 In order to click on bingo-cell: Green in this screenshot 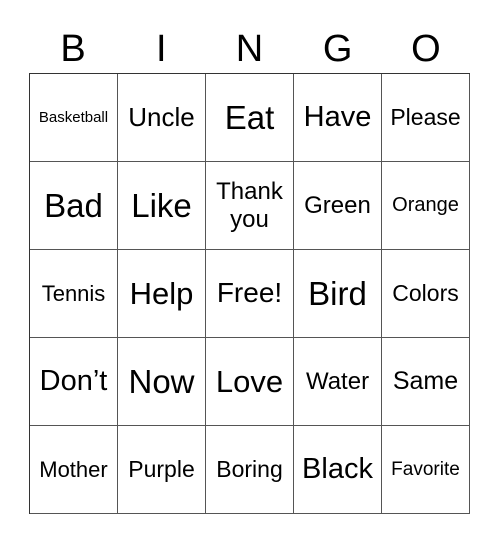, I will do `click(338, 206)`.